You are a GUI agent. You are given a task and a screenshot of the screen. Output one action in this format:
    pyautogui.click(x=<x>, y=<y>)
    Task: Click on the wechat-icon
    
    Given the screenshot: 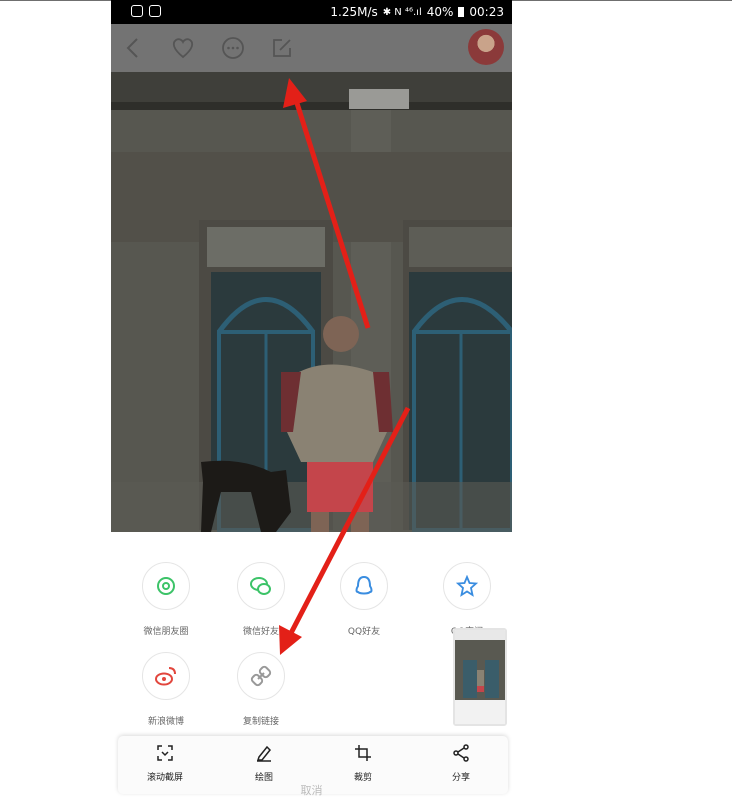 What is the action you would take?
    pyautogui.click(x=260, y=586)
    